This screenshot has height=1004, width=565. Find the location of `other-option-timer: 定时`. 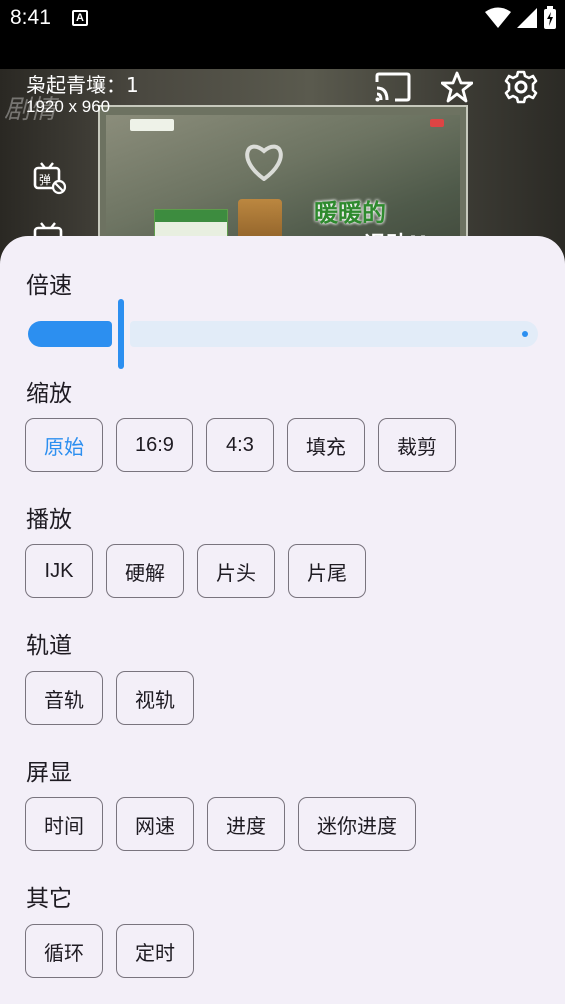

other-option-timer: 定时 is located at coordinates (155, 951).